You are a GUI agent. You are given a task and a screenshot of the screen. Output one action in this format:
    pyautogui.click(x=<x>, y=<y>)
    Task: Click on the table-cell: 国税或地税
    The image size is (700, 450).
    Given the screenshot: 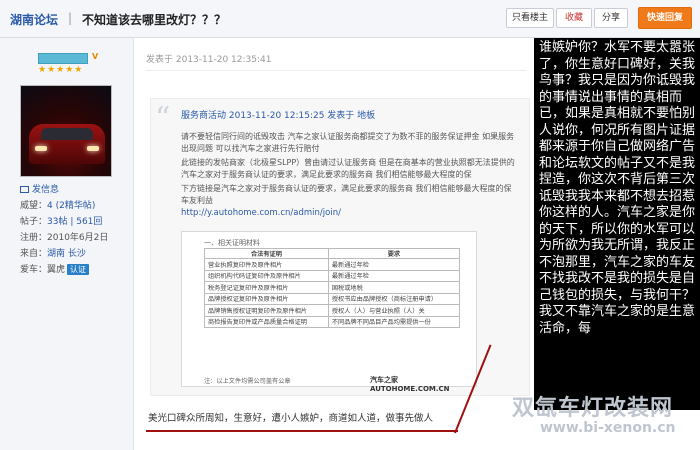 What is the action you would take?
    pyautogui.click(x=394, y=287)
    